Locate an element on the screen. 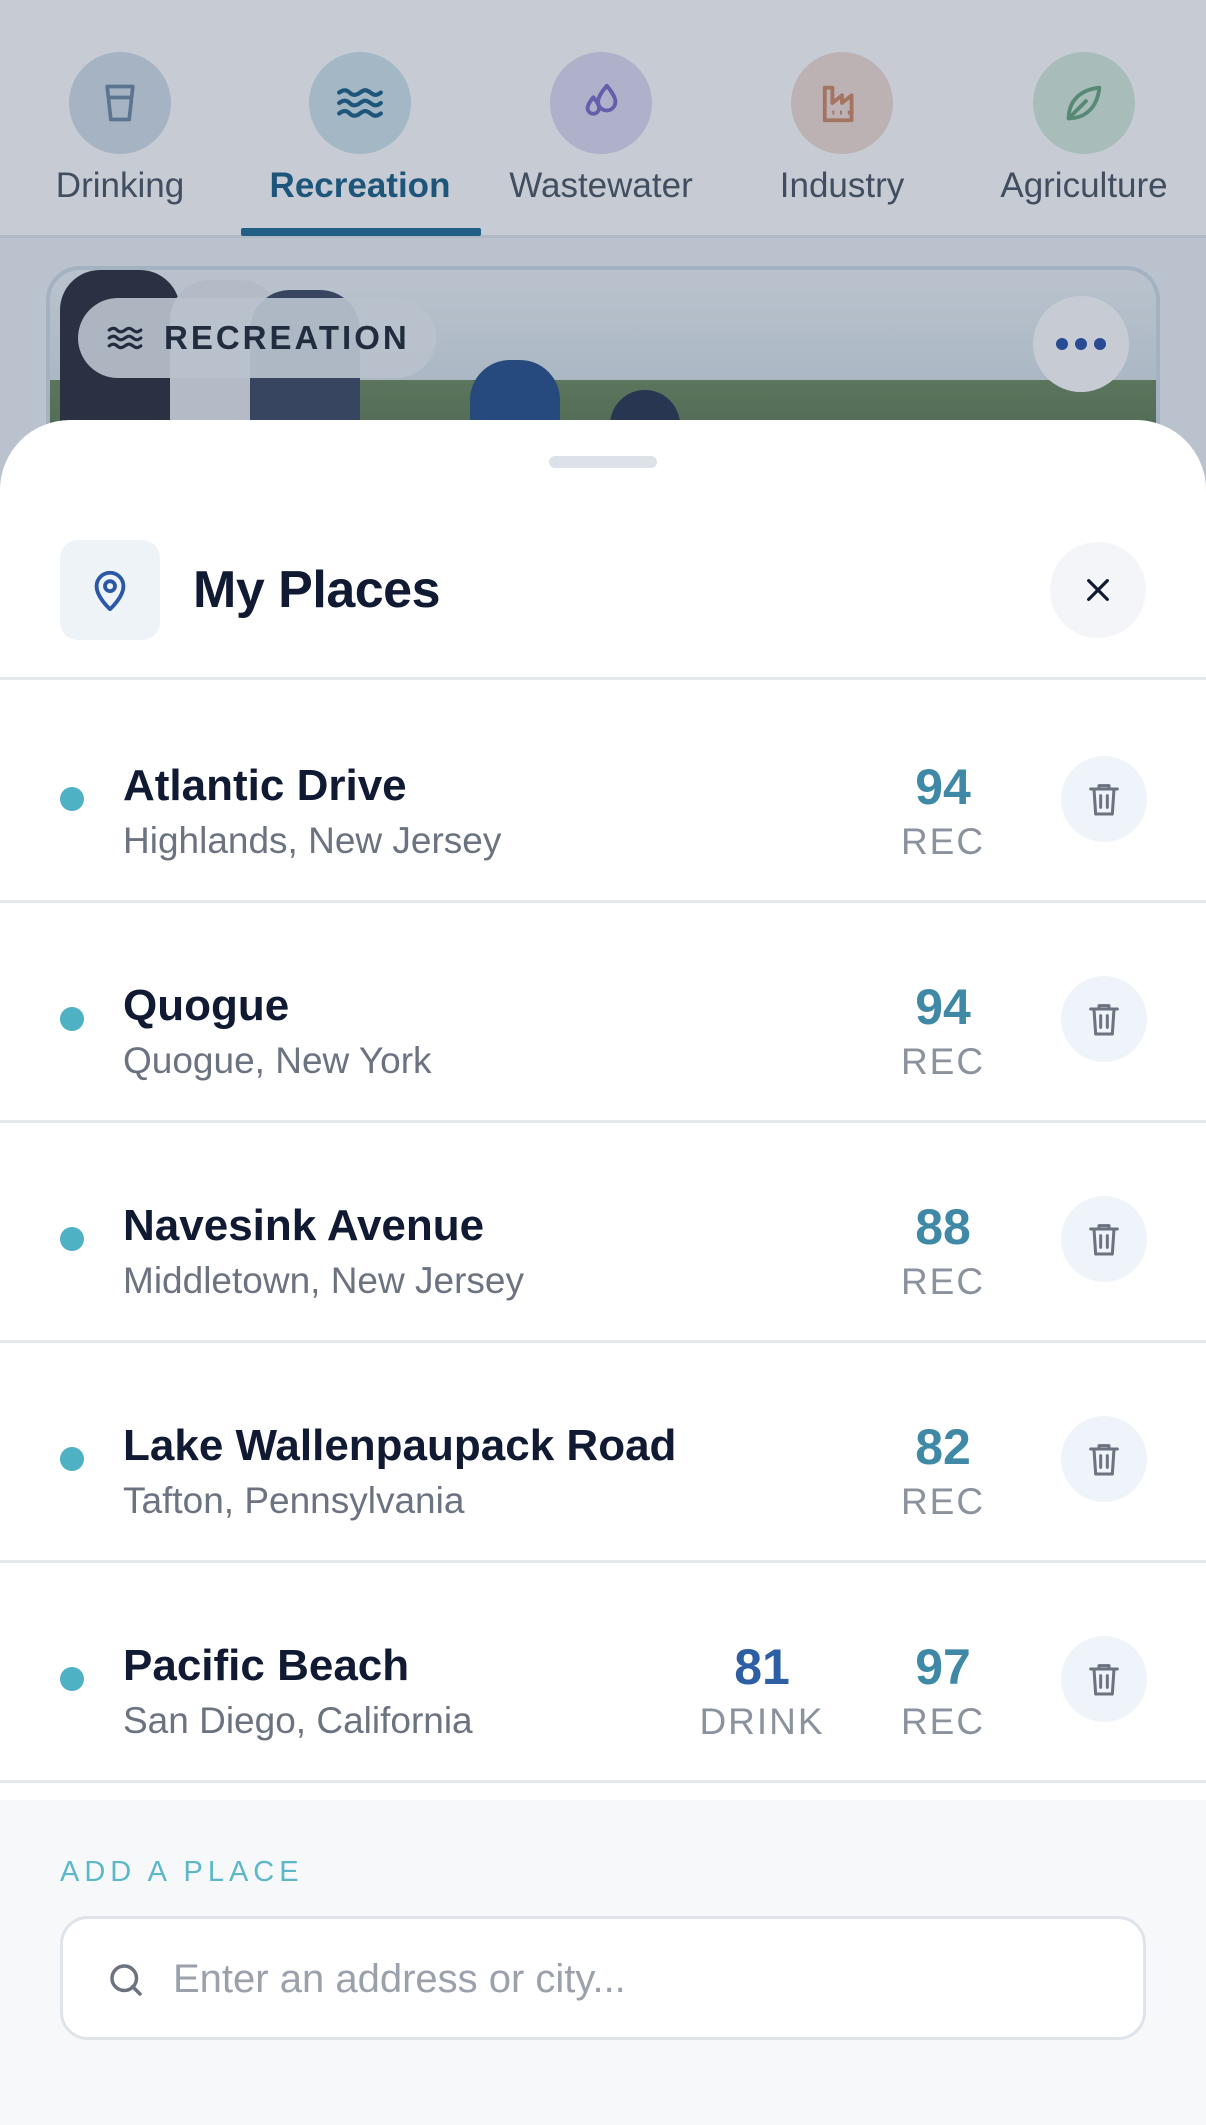 This screenshot has width=1206, height=2125. title-icon-box is located at coordinates (110, 590).